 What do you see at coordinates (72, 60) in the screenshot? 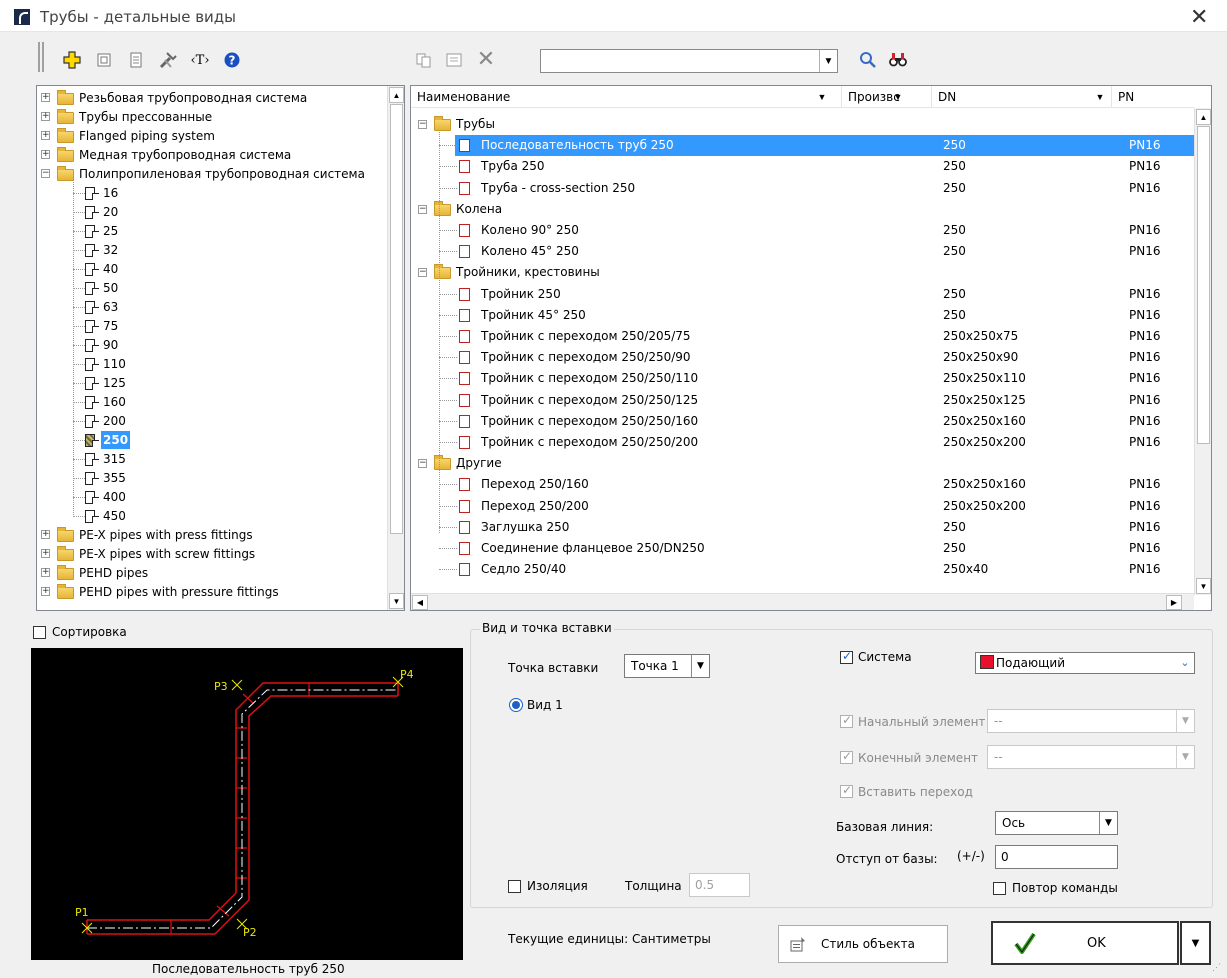
I see `add-button` at bounding box center [72, 60].